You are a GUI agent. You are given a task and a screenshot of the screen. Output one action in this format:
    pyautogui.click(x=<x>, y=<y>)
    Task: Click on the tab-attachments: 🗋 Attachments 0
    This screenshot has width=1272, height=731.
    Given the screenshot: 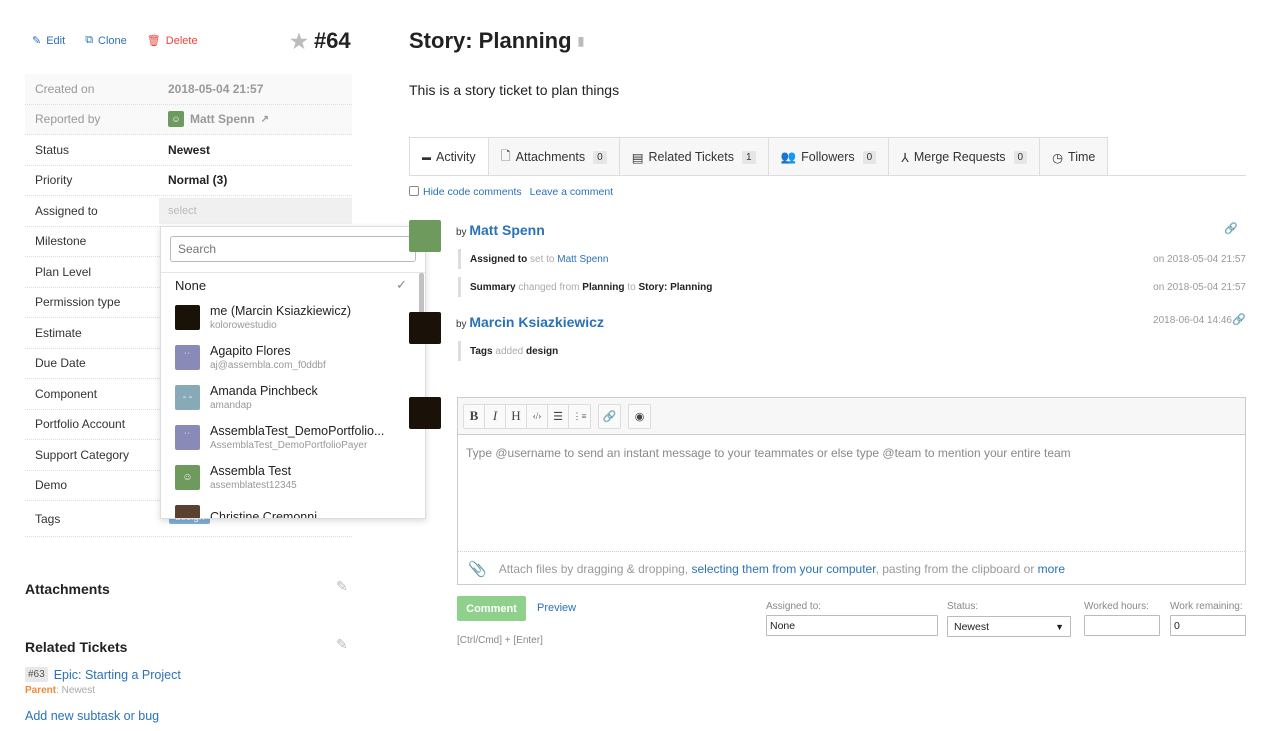 What is the action you would take?
    pyautogui.click(x=553, y=156)
    